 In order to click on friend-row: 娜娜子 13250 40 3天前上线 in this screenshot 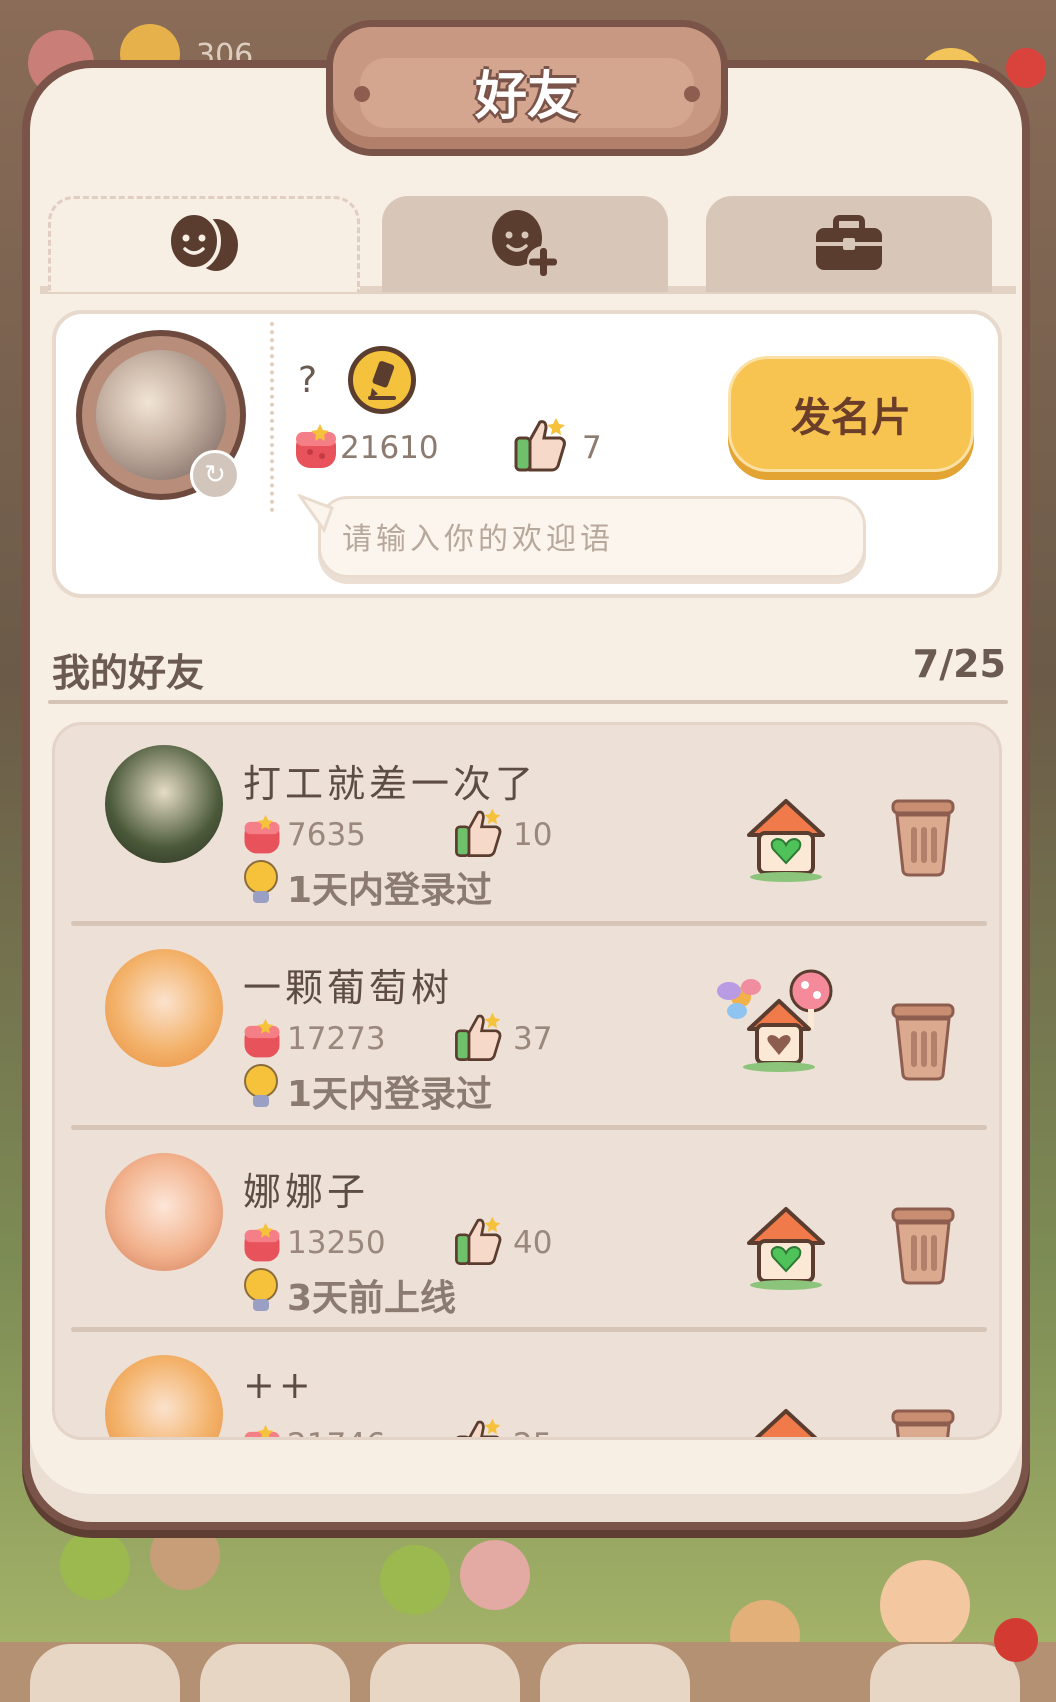, I will do `click(527, 1242)`.